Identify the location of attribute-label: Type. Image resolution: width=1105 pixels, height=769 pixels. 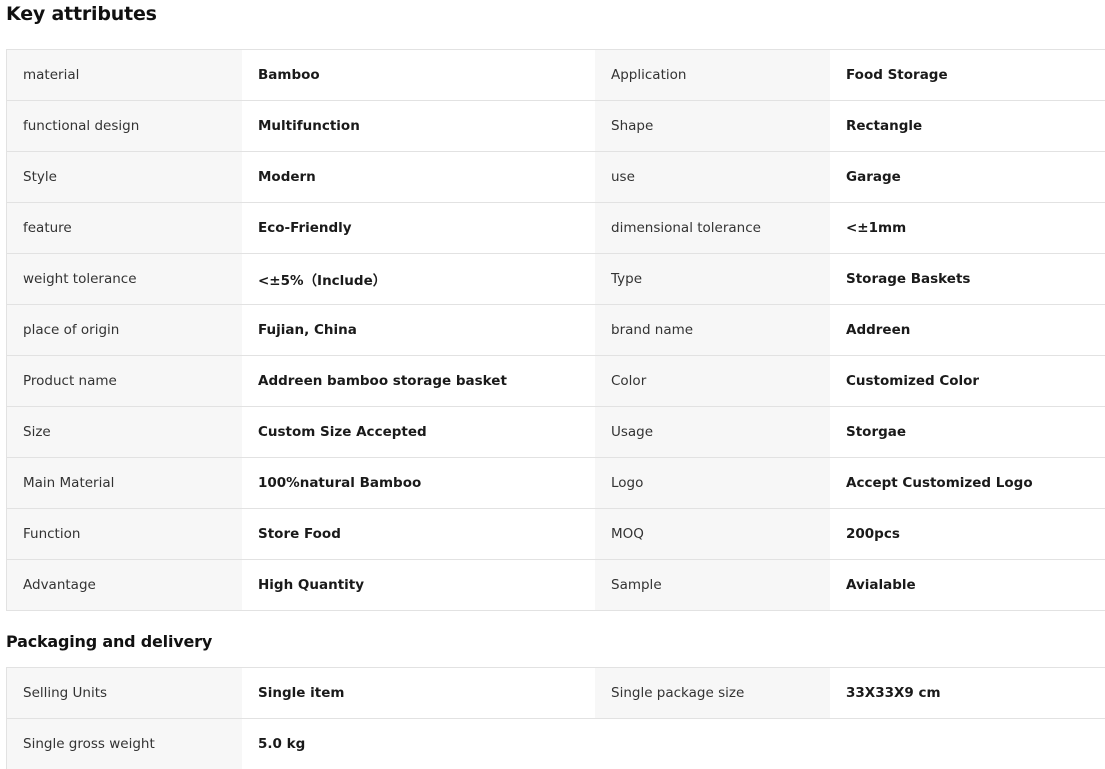
(712, 279).